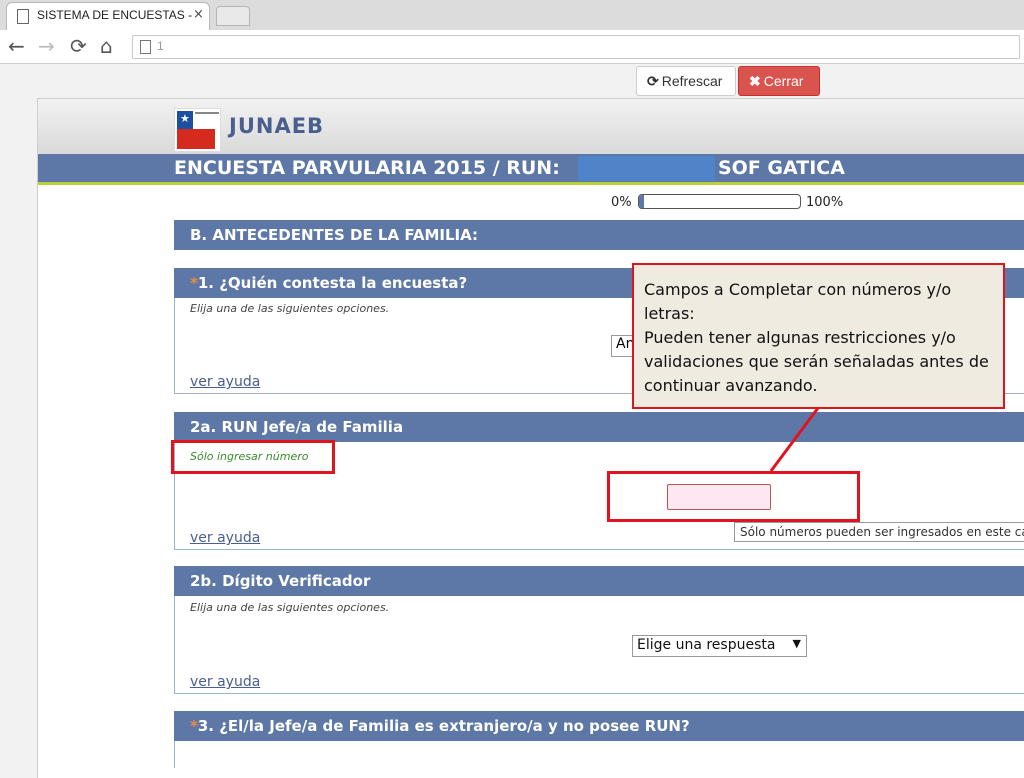 The image size is (1024, 778). I want to click on question-2b-title: 2b. Dígito Verificador, so click(280, 581).